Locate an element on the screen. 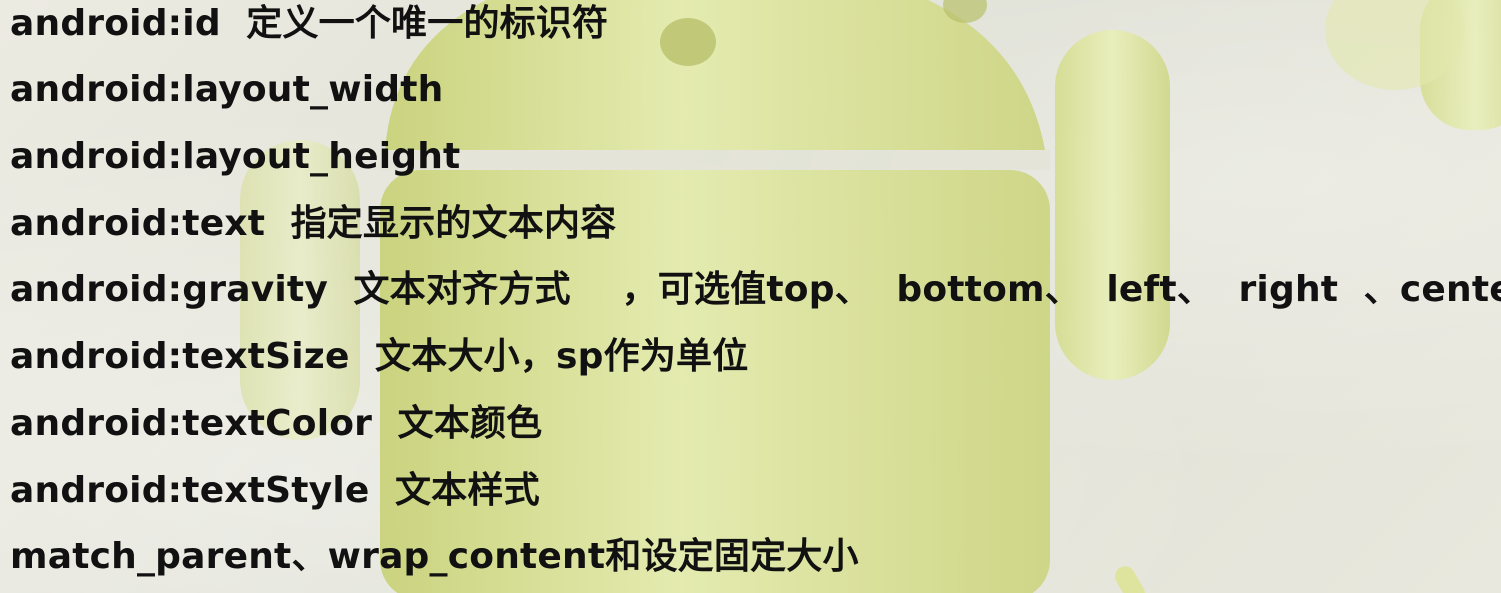 The image size is (1501, 593). line-layout-width: android:layout_width is located at coordinates (227, 89).